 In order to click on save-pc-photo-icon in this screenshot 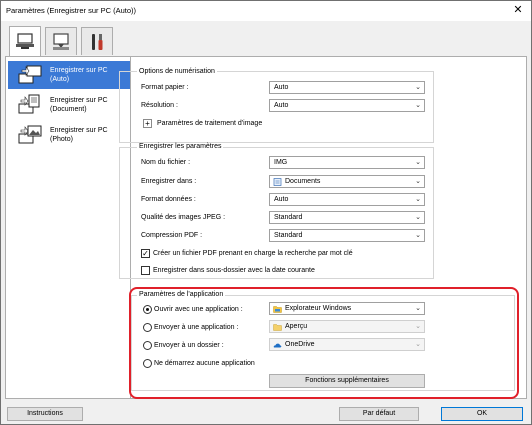, I will do `click(30, 134)`.